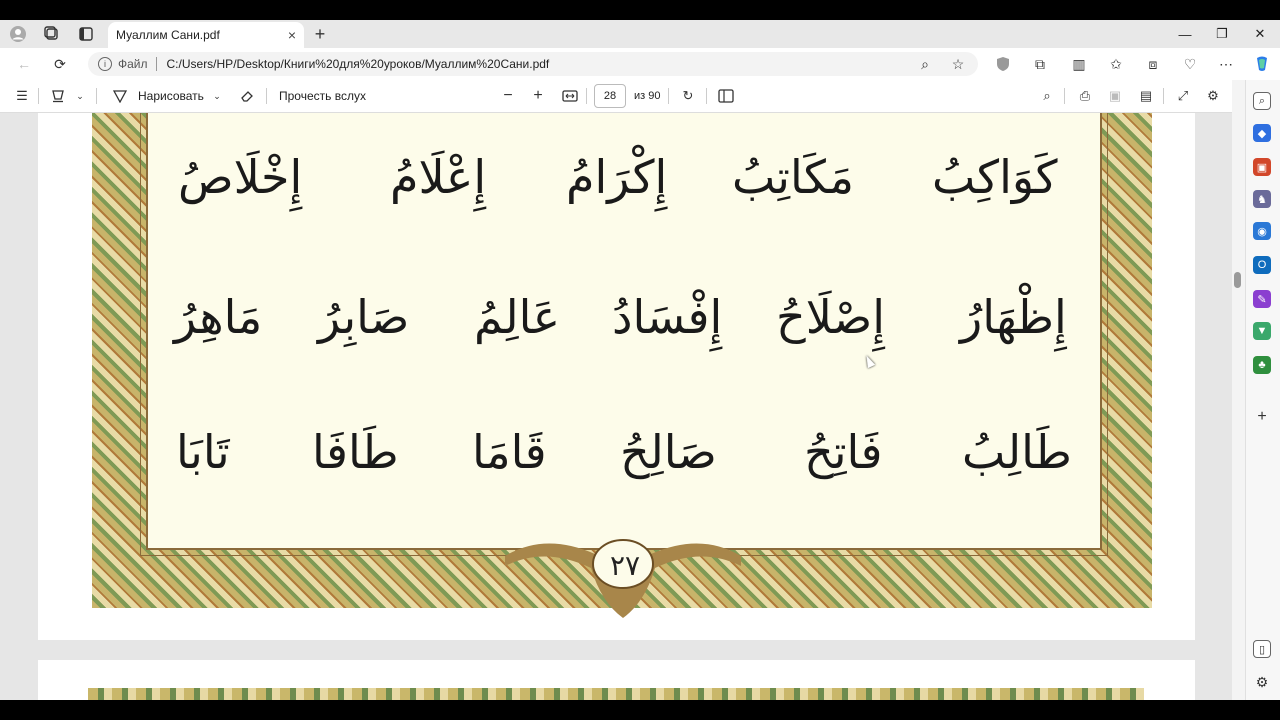 This screenshot has height=720, width=1280. Describe the element at coordinates (1237, 280) in the screenshot. I see `scrollbar-thumb` at that location.